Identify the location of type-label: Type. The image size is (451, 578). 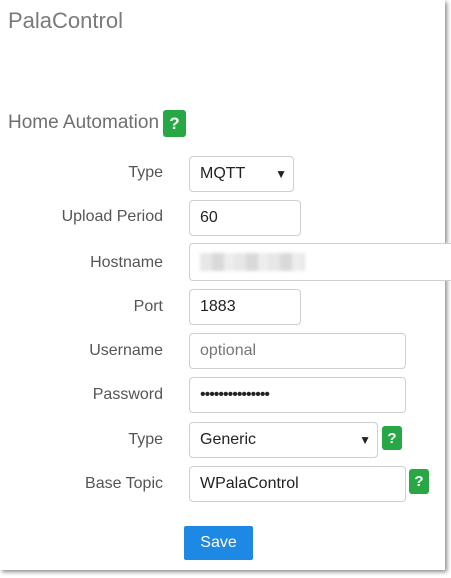
(145, 172).